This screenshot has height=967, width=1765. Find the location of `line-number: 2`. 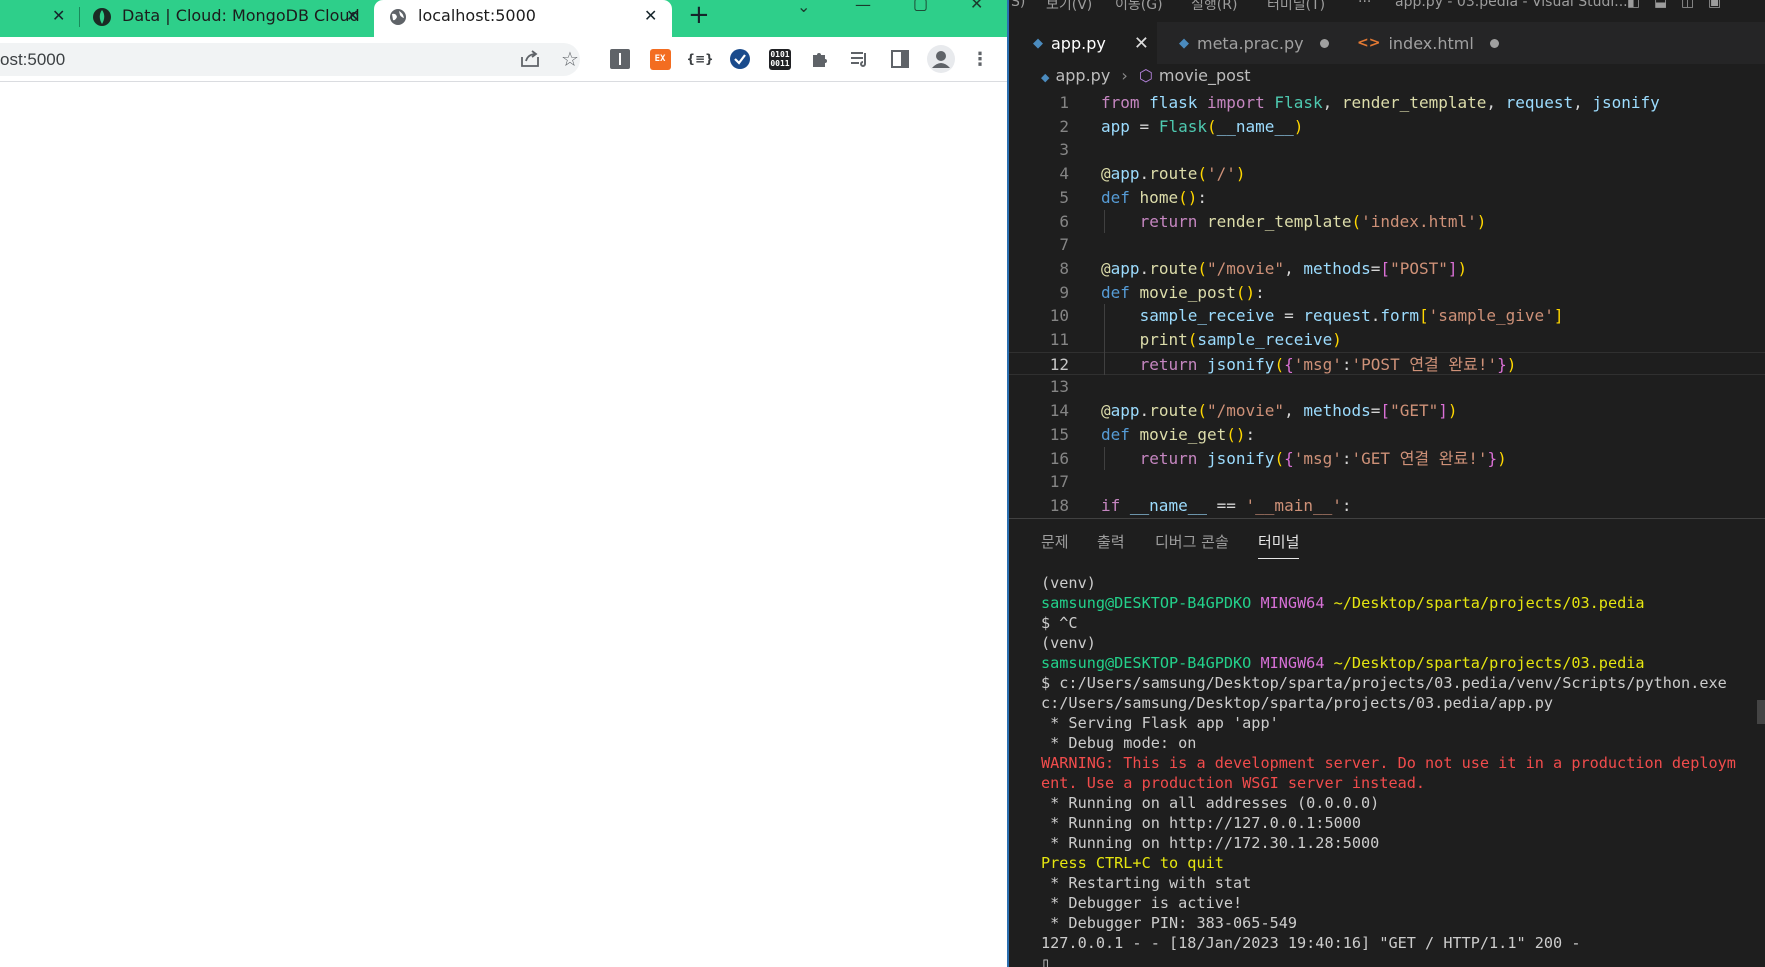

line-number: 2 is located at coordinates (1064, 126).